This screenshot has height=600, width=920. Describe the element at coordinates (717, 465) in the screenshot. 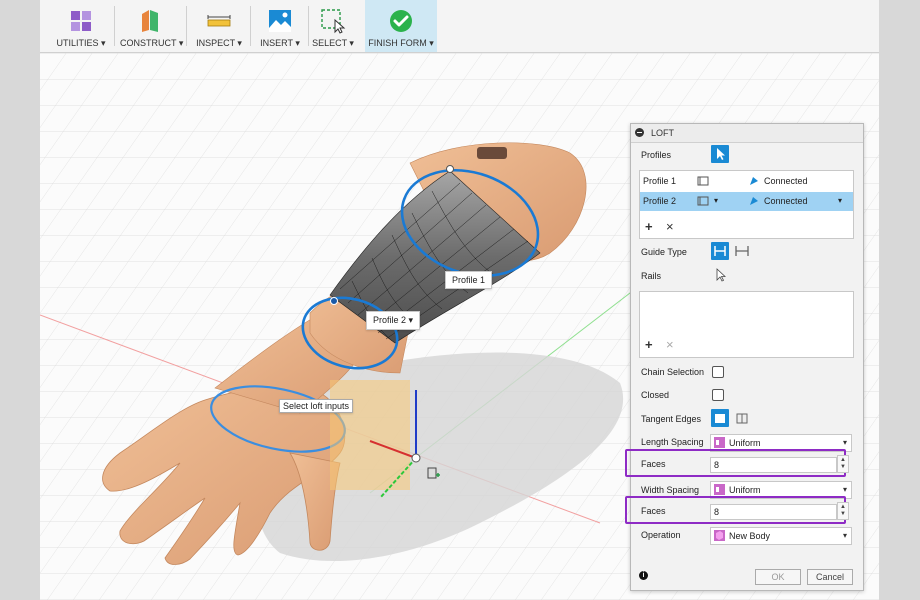

I see `length-faces-value: 8` at that location.